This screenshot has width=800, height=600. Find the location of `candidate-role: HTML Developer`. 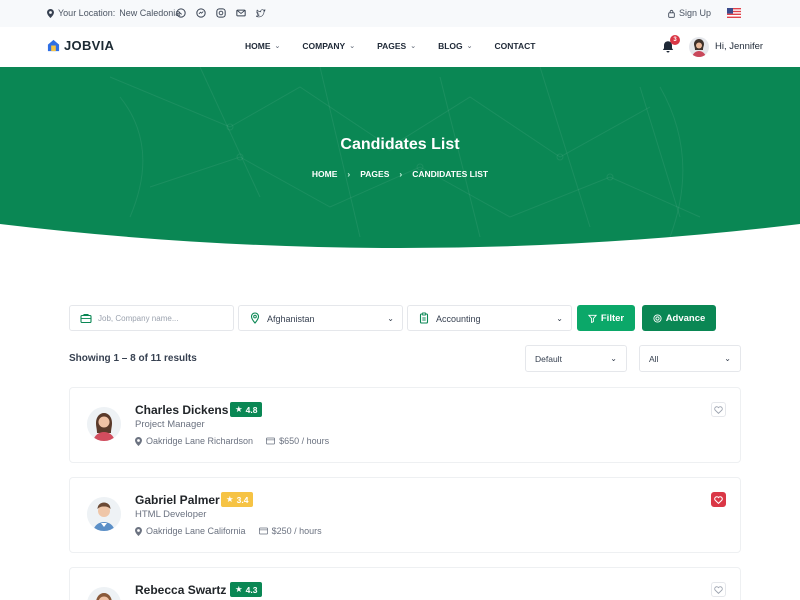

candidate-role: HTML Developer is located at coordinates (171, 514).